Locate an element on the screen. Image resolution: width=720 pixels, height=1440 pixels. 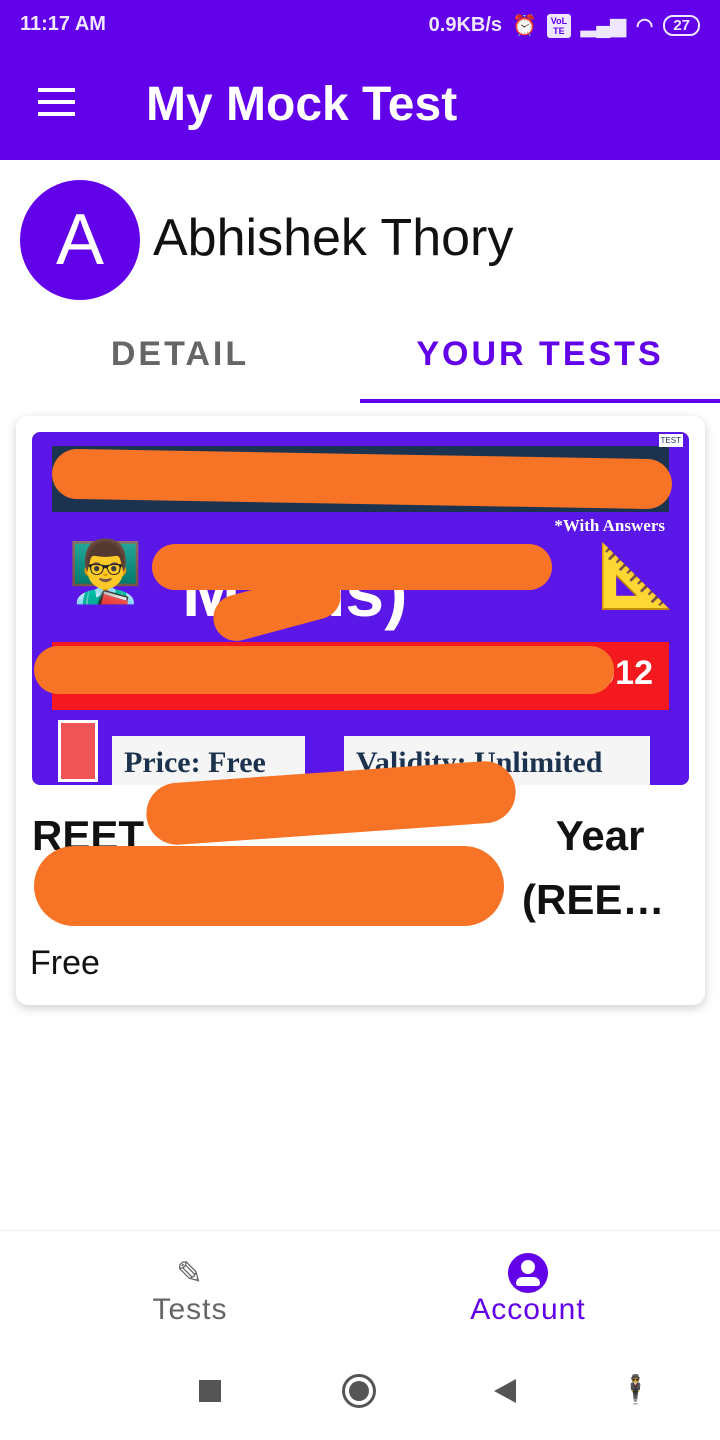
system-navigation: 🕴 is located at coordinates (360, 1397).